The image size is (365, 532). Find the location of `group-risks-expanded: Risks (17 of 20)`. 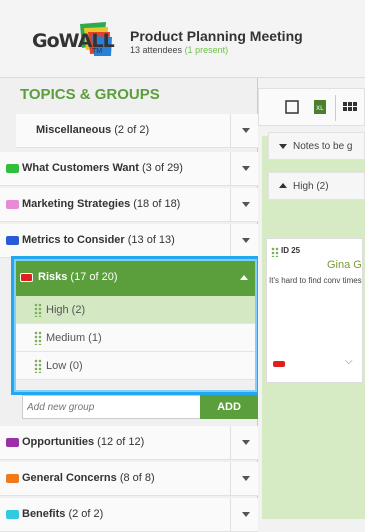

group-risks-expanded: Risks (17 of 20) is located at coordinates (137, 278).